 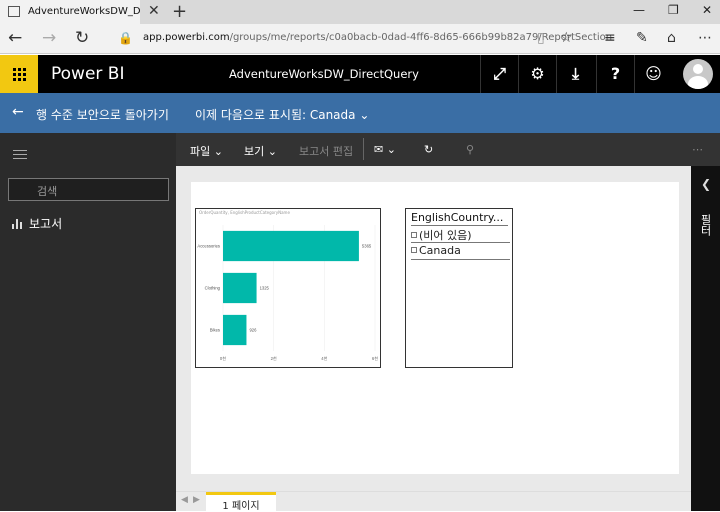 I want to click on slicer-item-canada: Canada, so click(x=460, y=252).